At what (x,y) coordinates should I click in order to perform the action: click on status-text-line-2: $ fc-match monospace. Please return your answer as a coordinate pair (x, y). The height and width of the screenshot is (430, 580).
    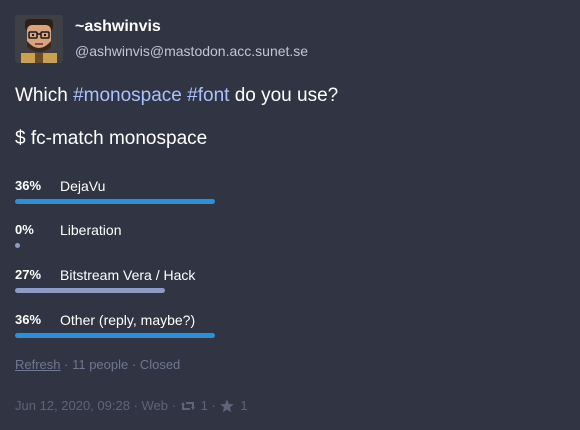
    Looking at the image, I should click on (111, 138).